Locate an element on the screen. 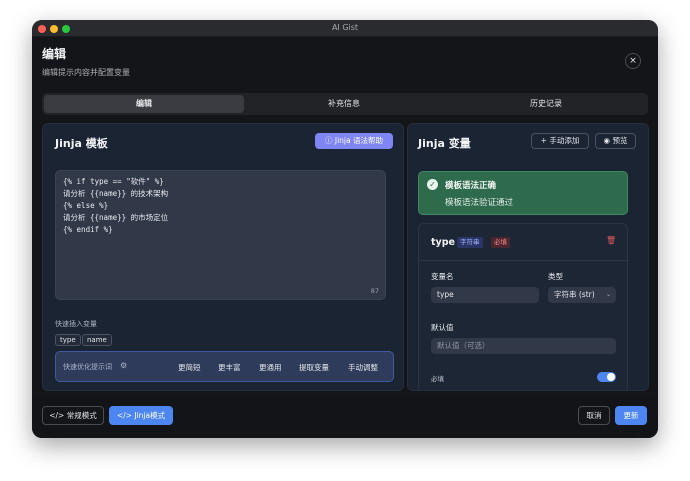 This screenshot has height=481, width=690. variable-type-select: 字符串 (str) ⌄ is located at coordinates (582, 295).